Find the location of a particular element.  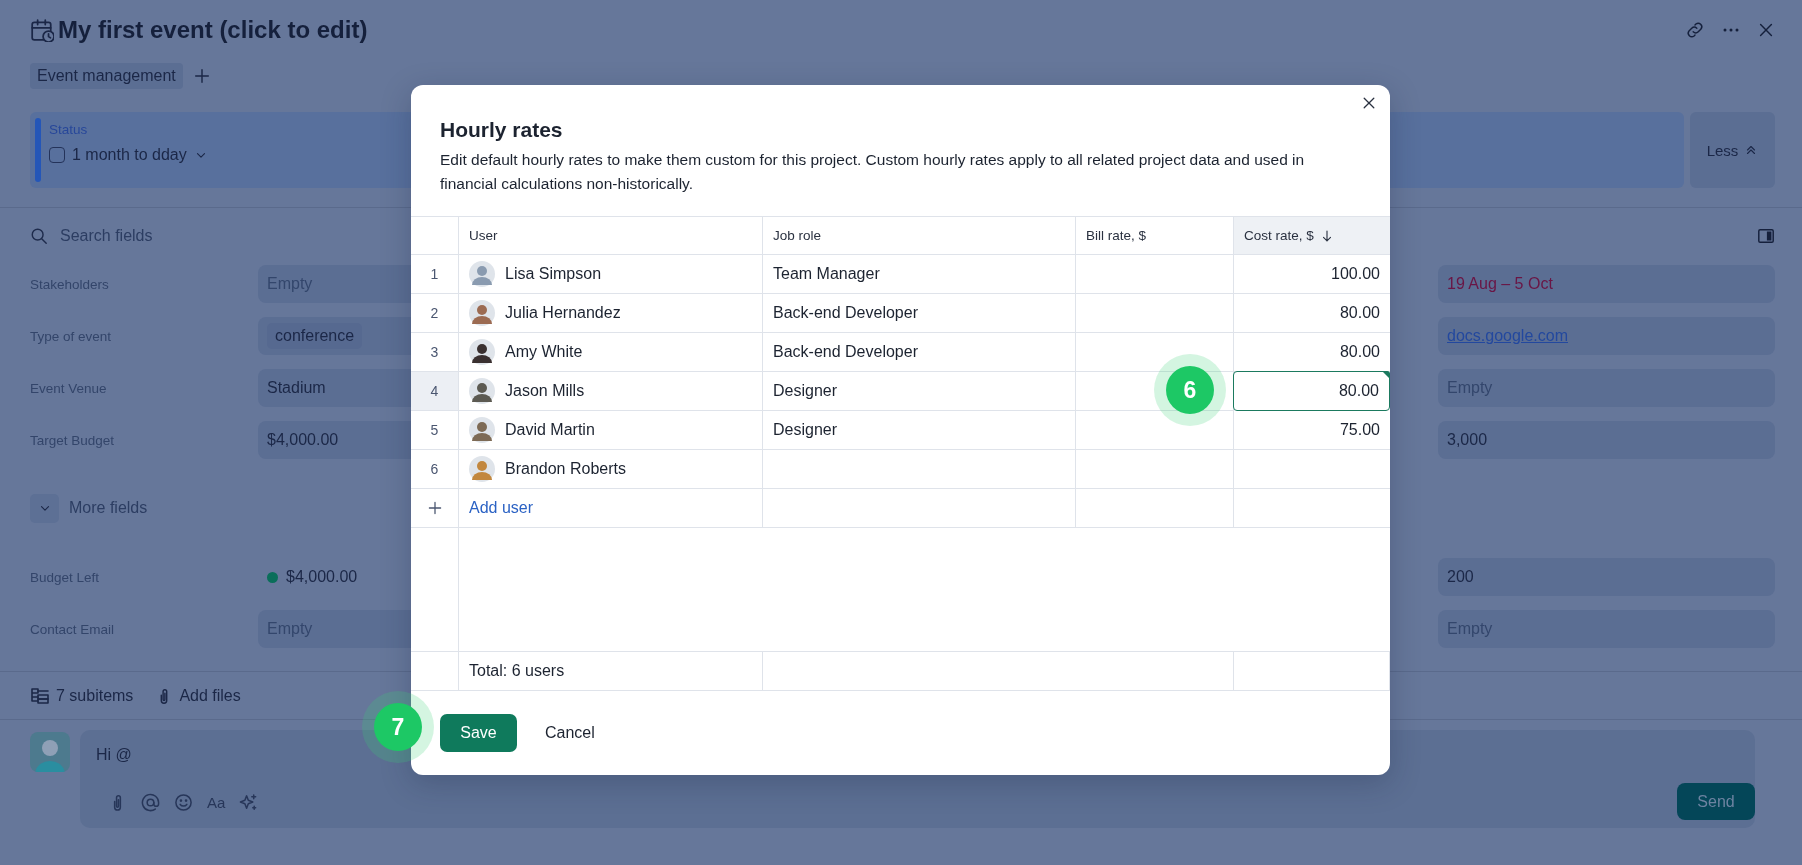

table-cell: Team Manager is located at coordinates (919, 274).